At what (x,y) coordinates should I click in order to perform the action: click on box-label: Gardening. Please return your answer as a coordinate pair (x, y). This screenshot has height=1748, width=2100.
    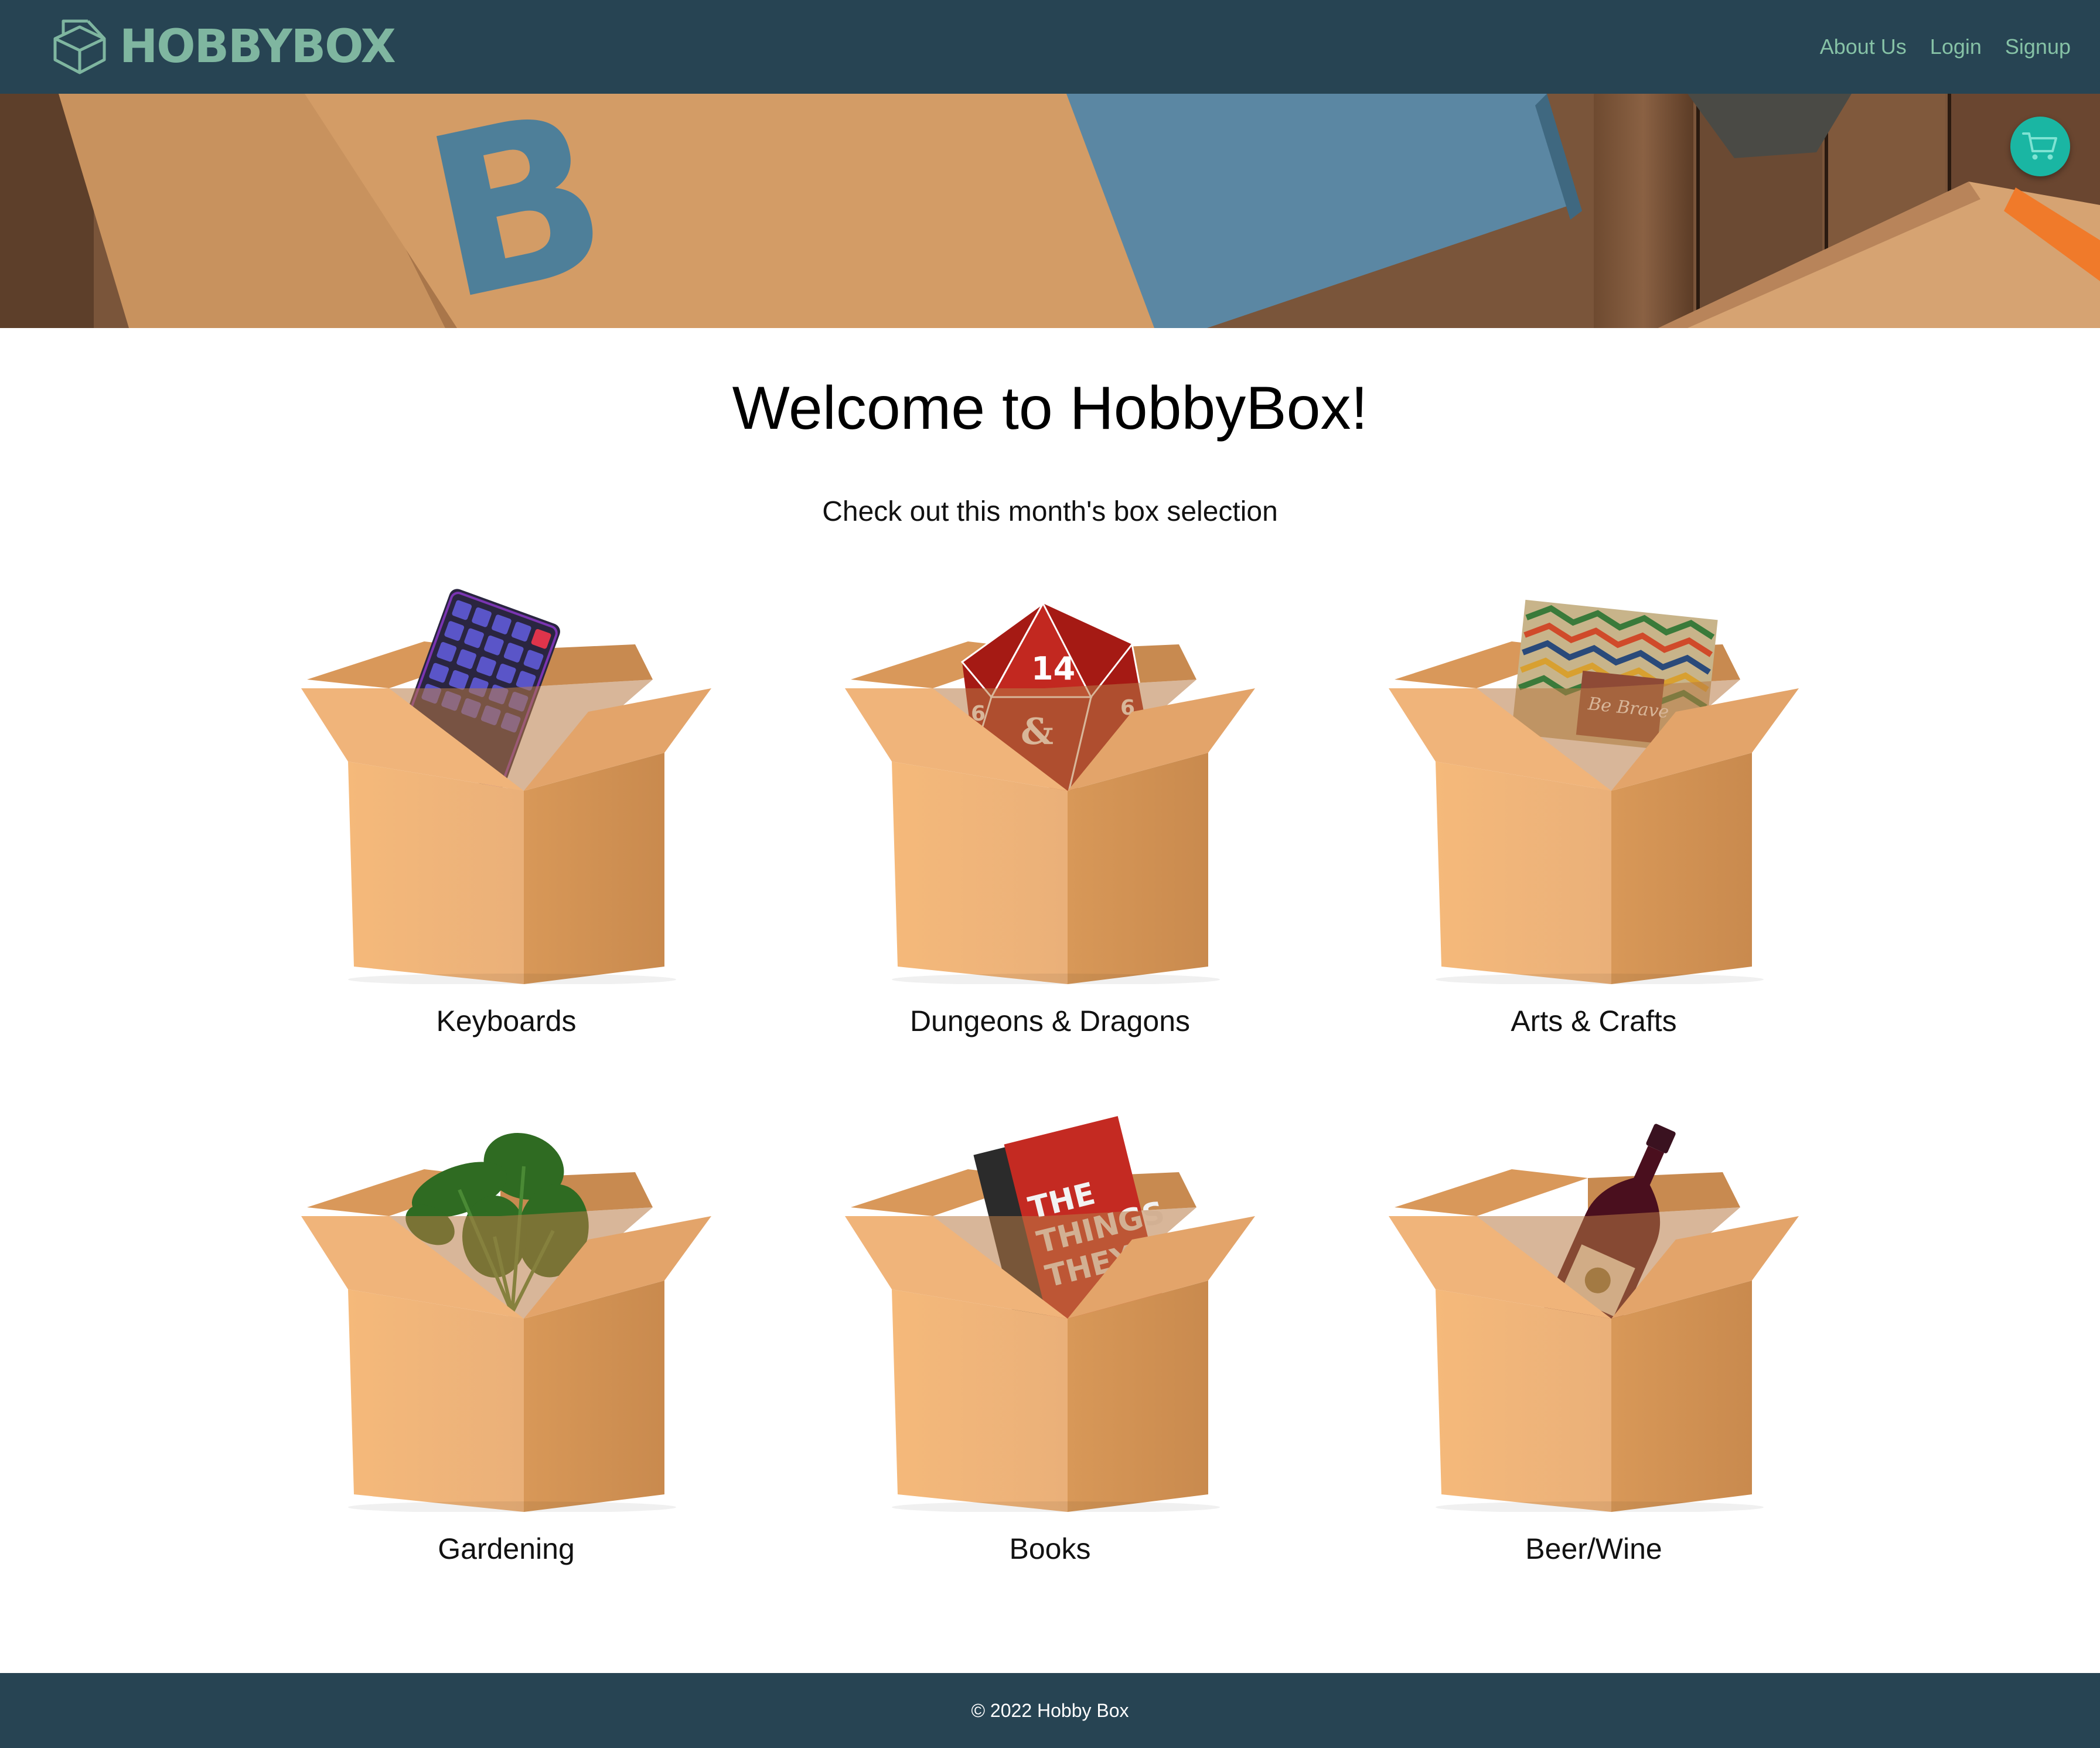
    Looking at the image, I should click on (507, 1548).